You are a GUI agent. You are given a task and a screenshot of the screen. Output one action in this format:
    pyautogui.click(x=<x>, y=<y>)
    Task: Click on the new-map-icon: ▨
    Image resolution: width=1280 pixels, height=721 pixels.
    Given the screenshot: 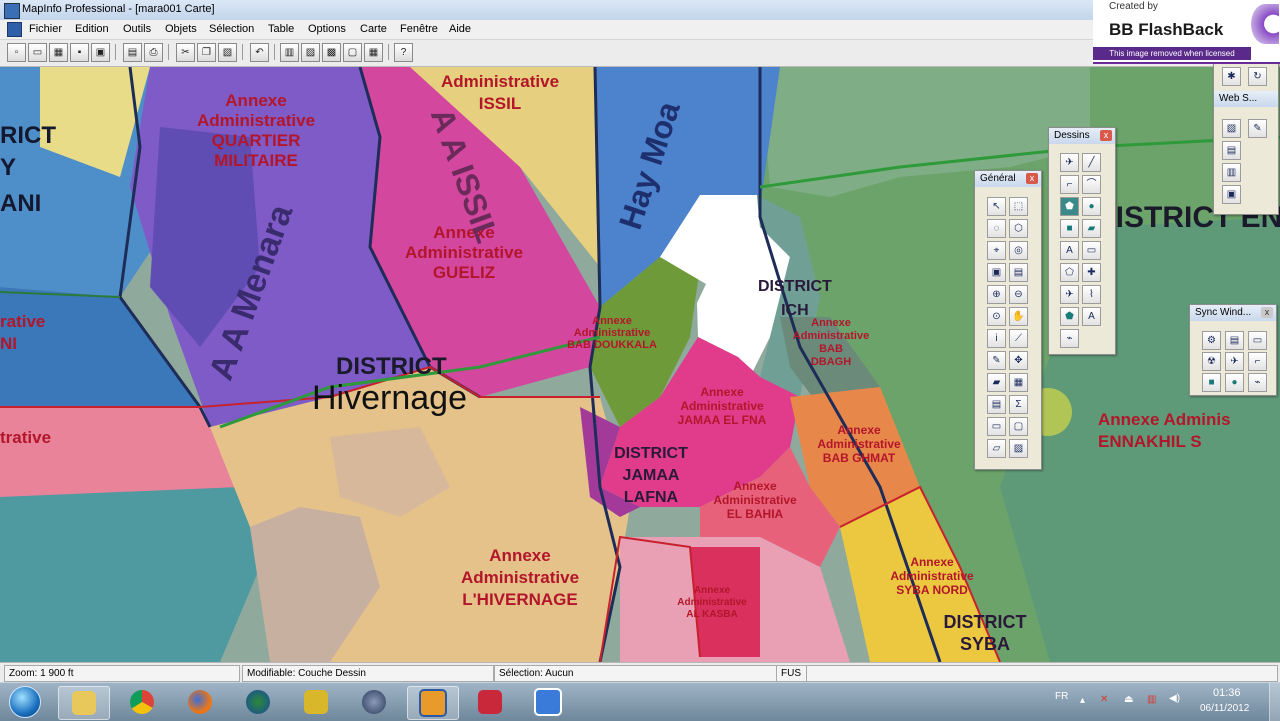 What is the action you would take?
    pyautogui.click(x=310, y=52)
    